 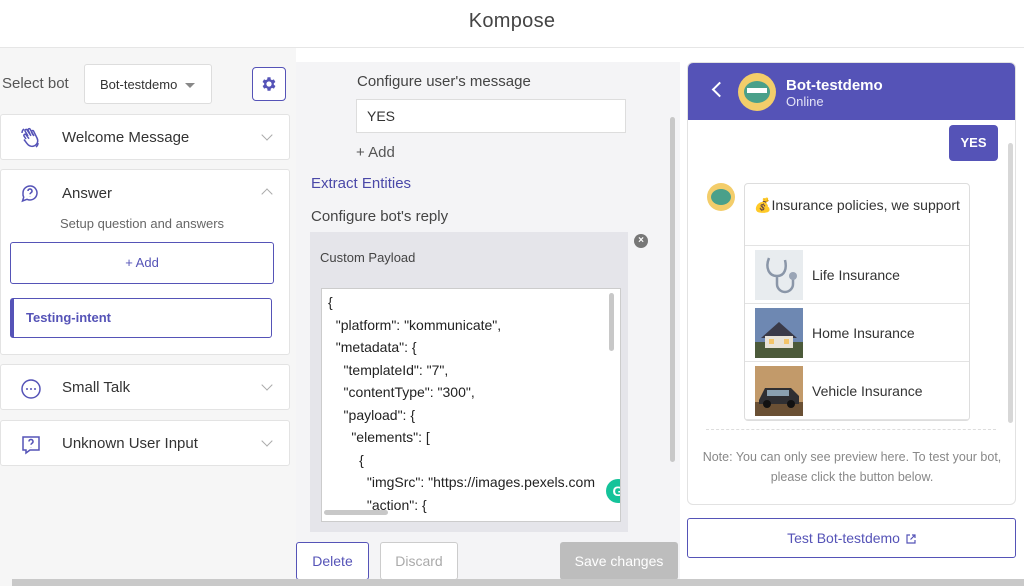 What do you see at coordinates (973, 143) in the screenshot?
I see `user-message-bubble: YES` at bounding box center [973, 143].